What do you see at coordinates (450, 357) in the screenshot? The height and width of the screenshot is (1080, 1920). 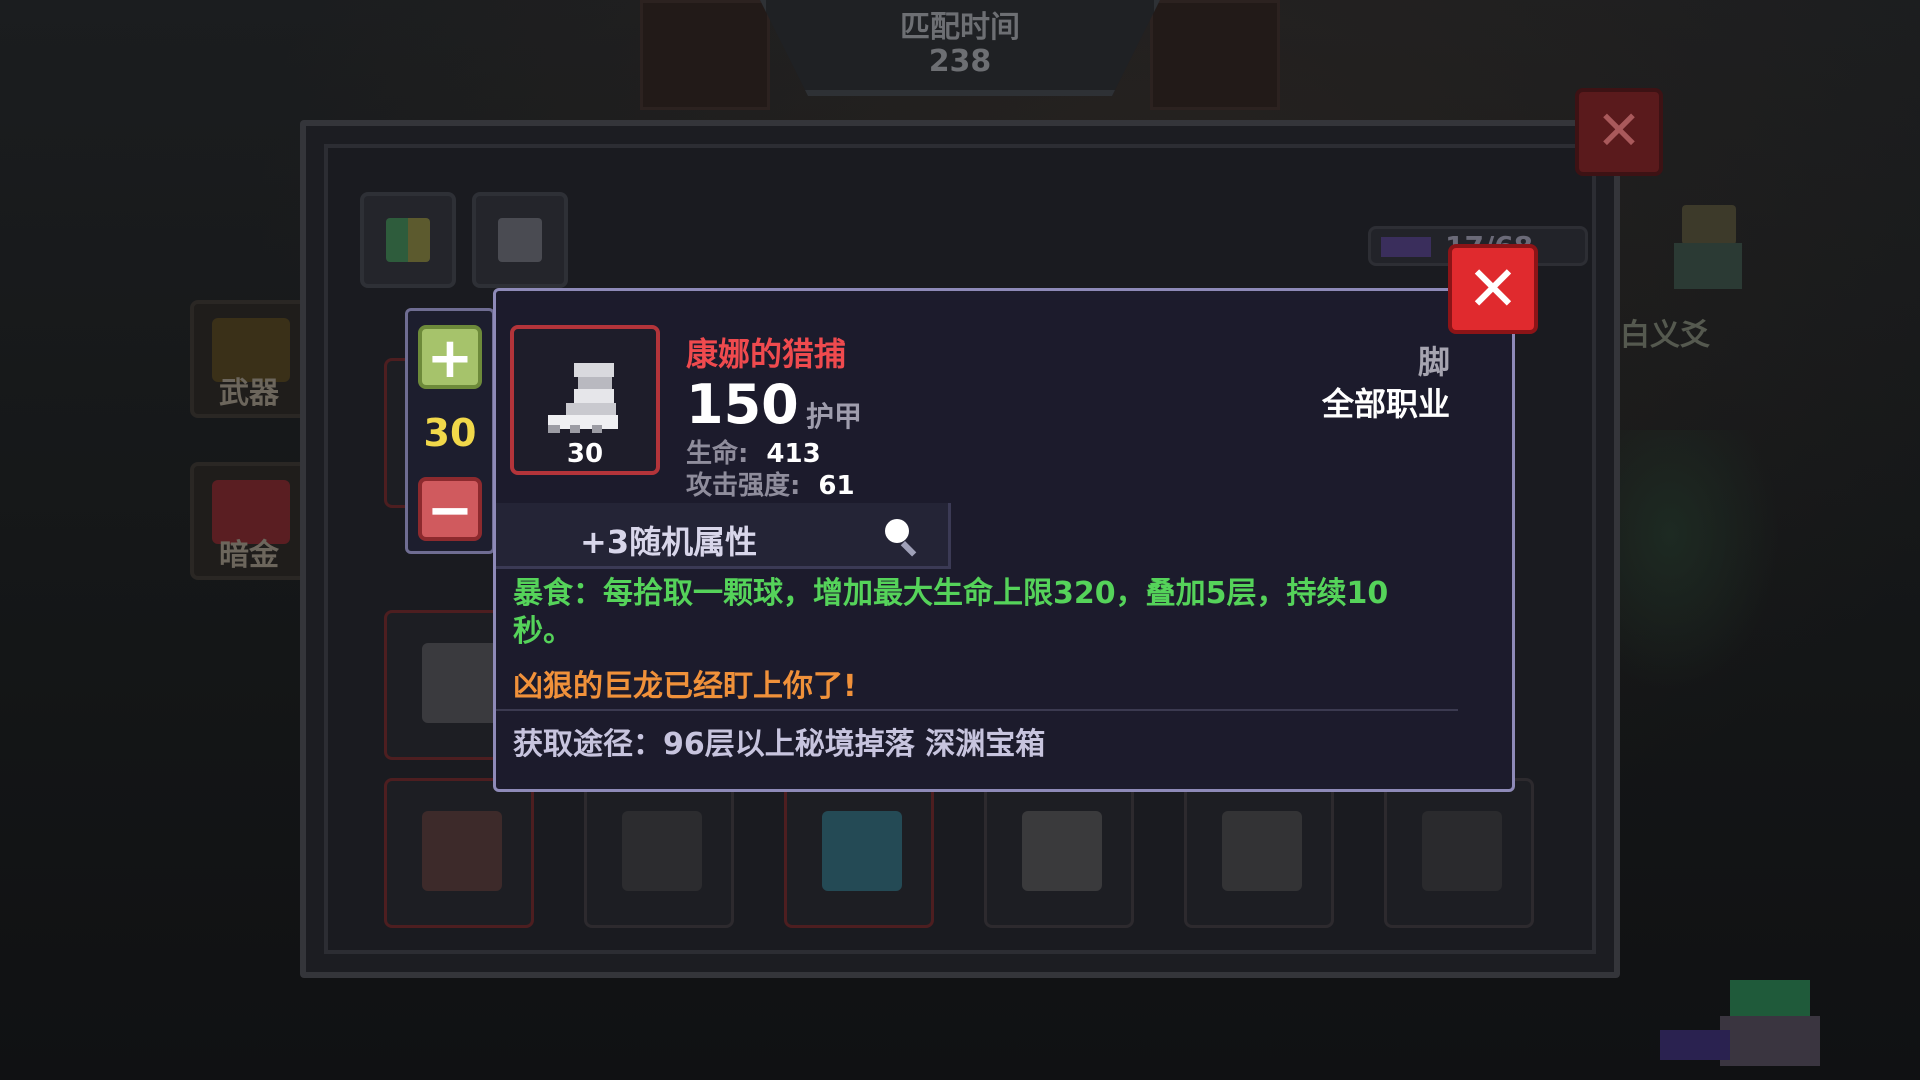 I see `increase-button: +` at bounding box center [450, 357].